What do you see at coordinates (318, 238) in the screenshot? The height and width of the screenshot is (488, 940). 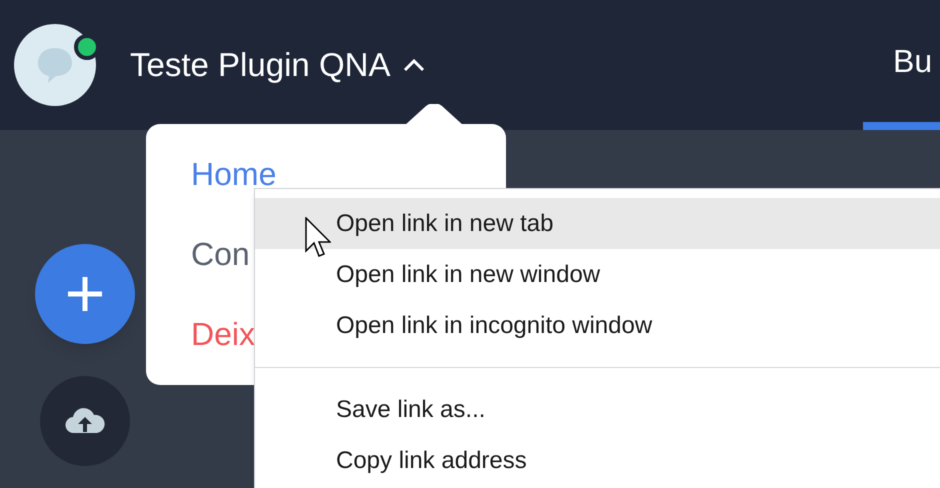 I see `mouse-cursor-icon` at bounding box center [318, 238].